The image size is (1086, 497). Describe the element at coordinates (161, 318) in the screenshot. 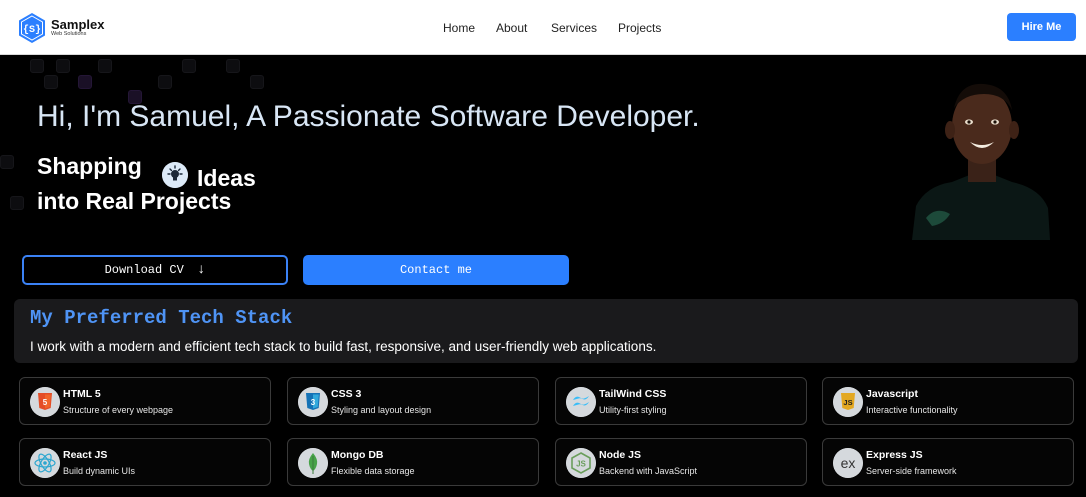

I see `tech-stack-title: My Preferred Tech Stack` at that location.